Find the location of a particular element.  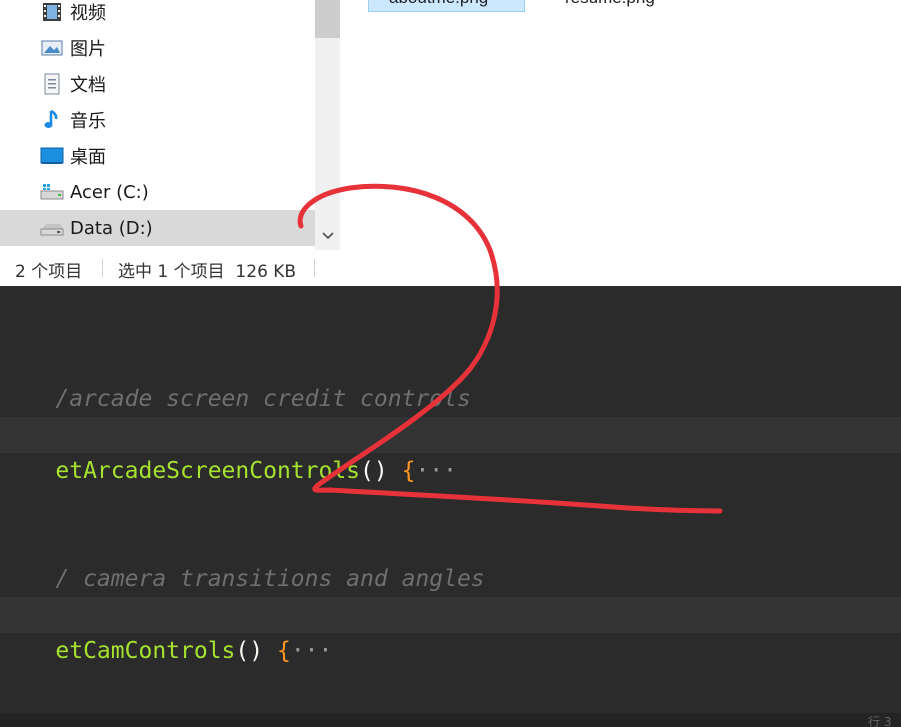

cursor-position: 行 3 is located at coordinates (880, 721).